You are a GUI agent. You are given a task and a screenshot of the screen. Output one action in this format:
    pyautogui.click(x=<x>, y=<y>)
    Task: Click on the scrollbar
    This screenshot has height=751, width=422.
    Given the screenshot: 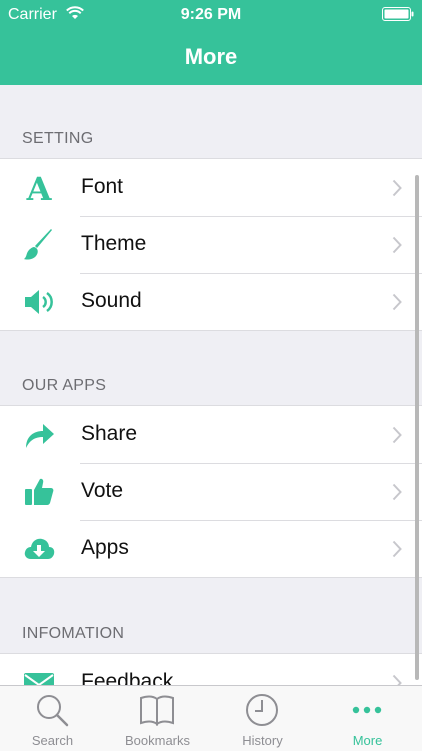 What is the action you would take?
    pyautogui.click(x=417, y=427)
    